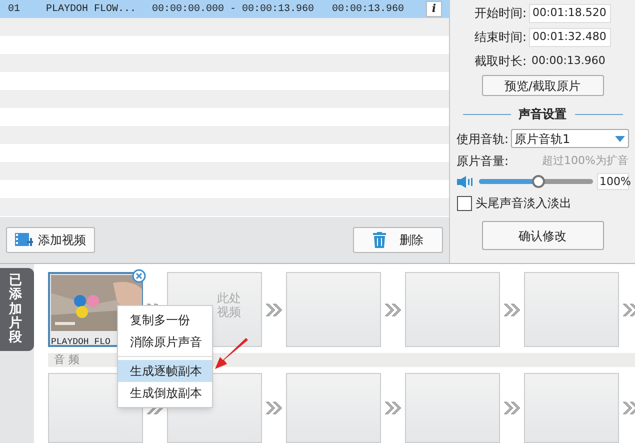  I want to click on menu-item: 生成逐帧副本, so click(165, 371).